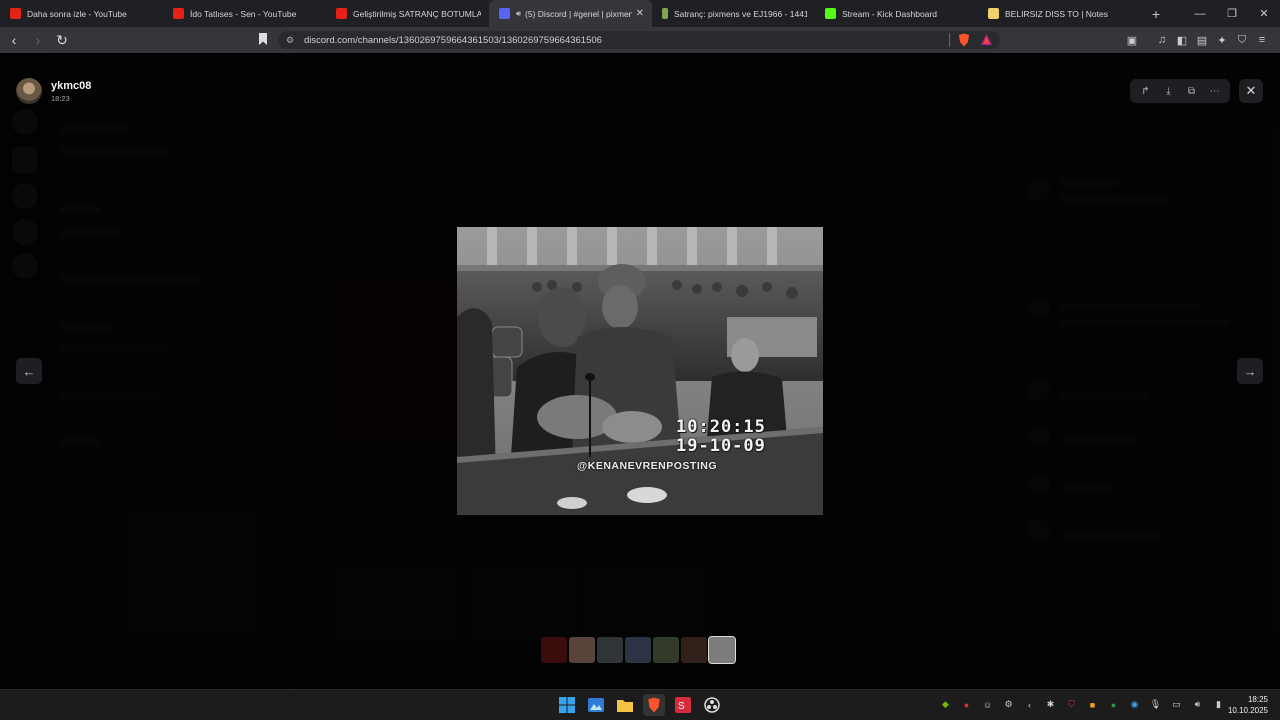 The width and height of the screenshot is (1280, 720). What do you see at coordinates (578, 13) in the screenshot?
I see `tab-title: (5) Discord | #genel | pixmen` at bounding box center [578, 13].